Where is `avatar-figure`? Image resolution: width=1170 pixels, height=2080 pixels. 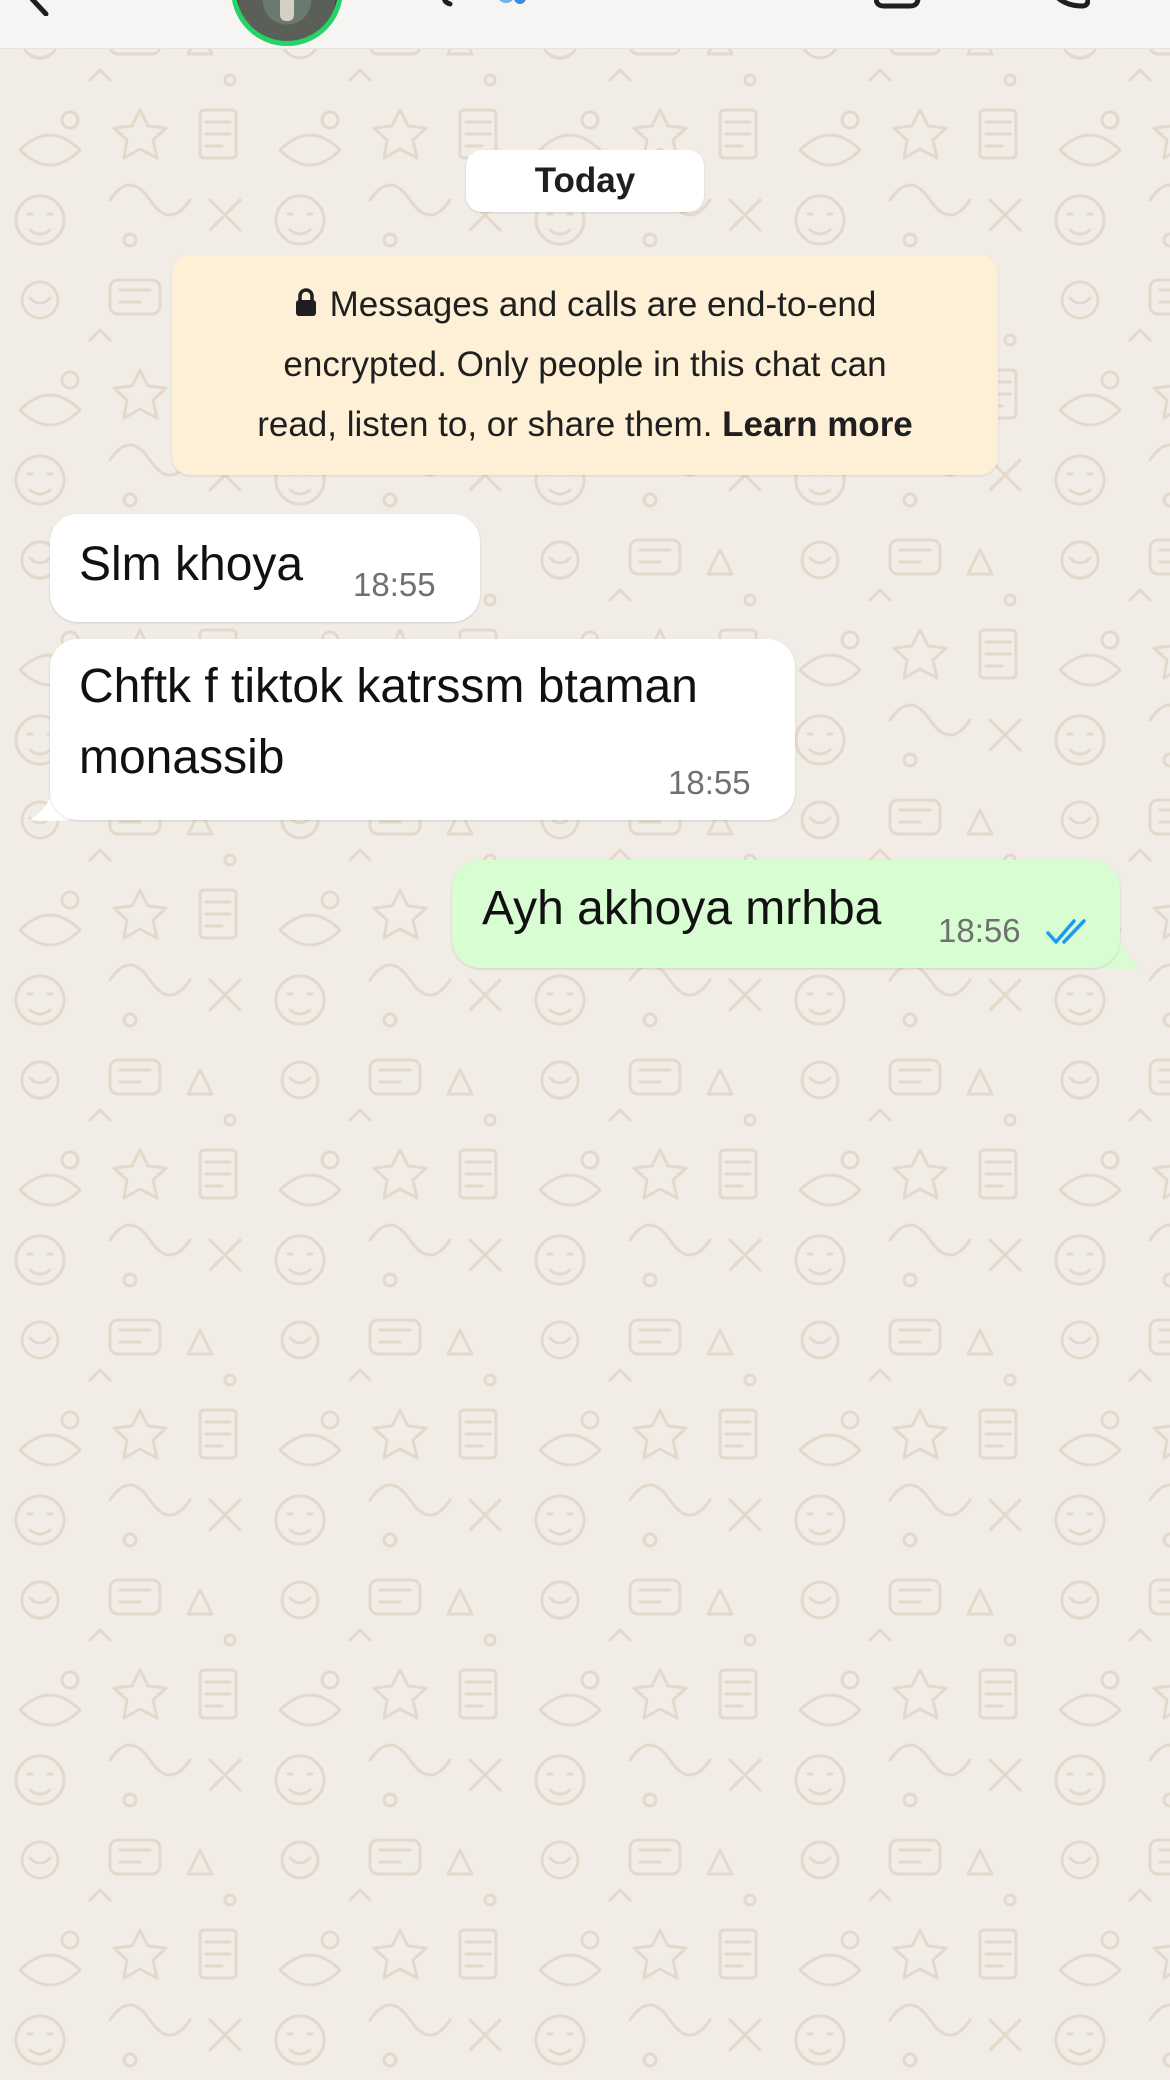
avatar-figure is located at coordinates (287, 10).